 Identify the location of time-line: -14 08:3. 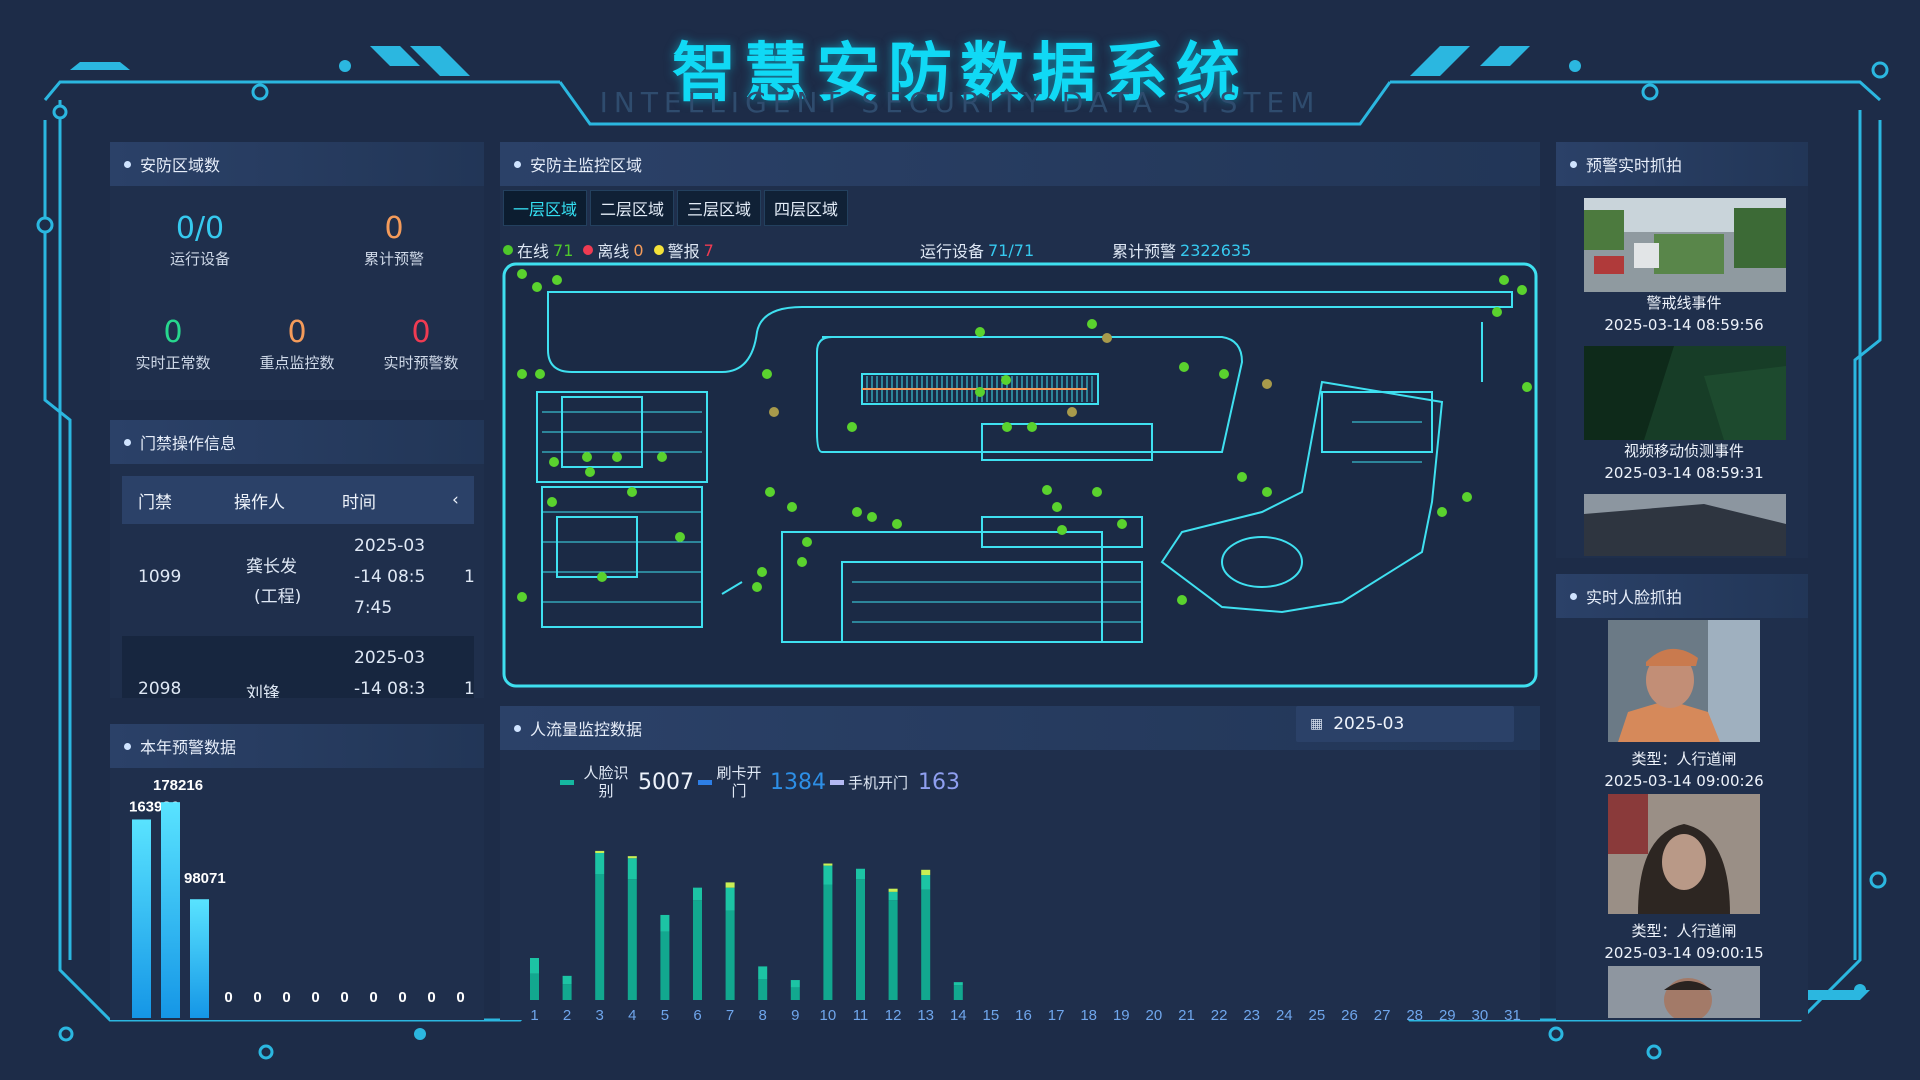
(390, 688).